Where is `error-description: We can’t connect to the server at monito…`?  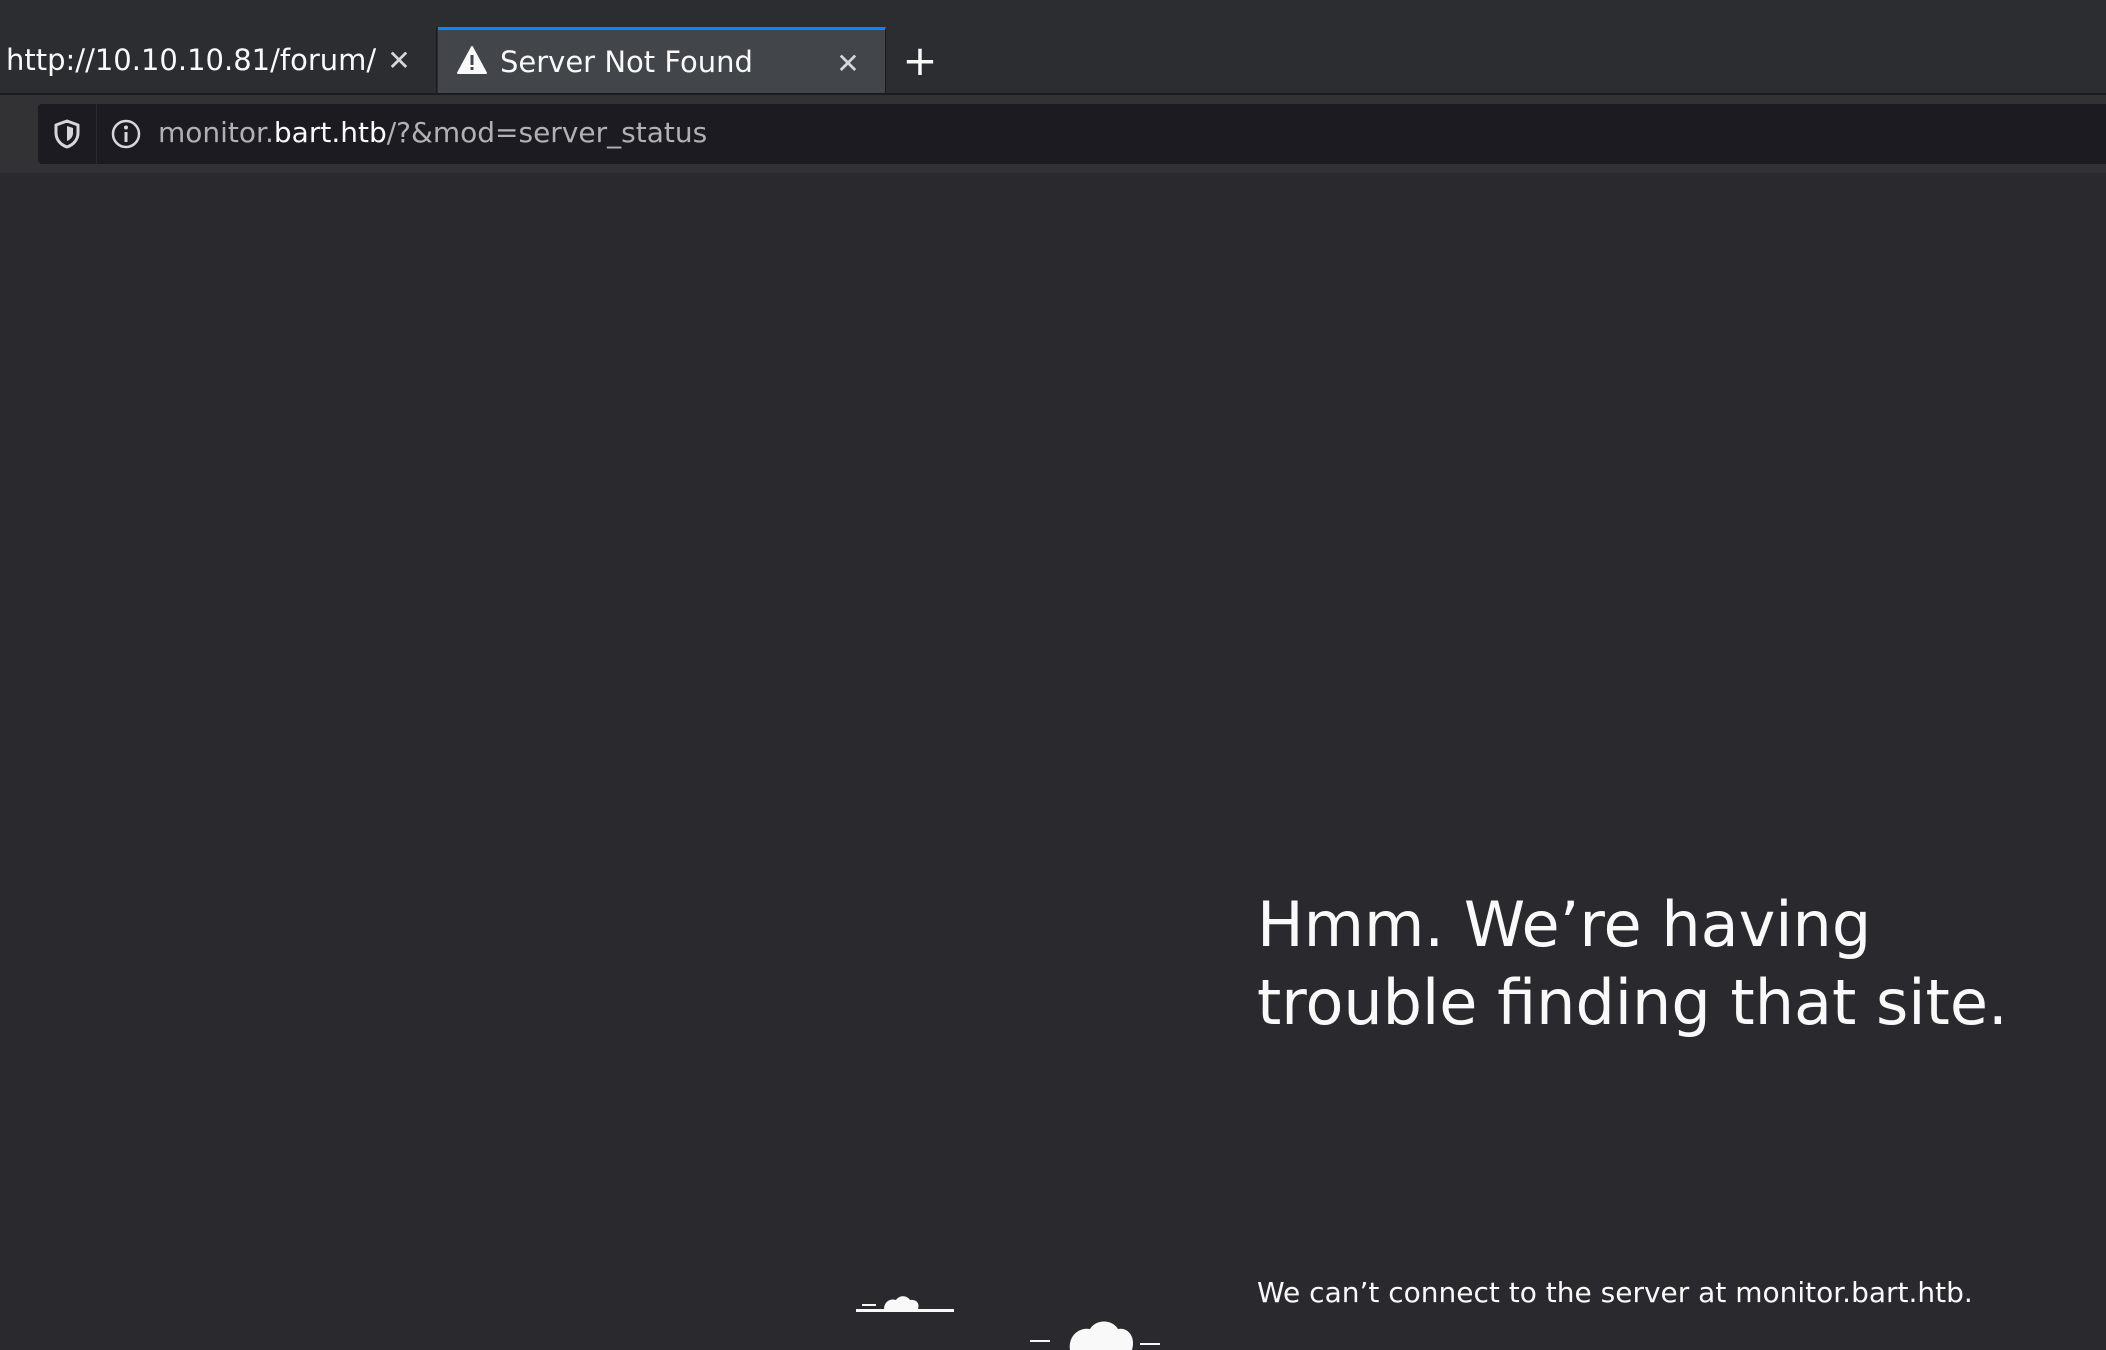 error-description: We can’t connect to the server at monito… is located at coordinates (1615, 1292).